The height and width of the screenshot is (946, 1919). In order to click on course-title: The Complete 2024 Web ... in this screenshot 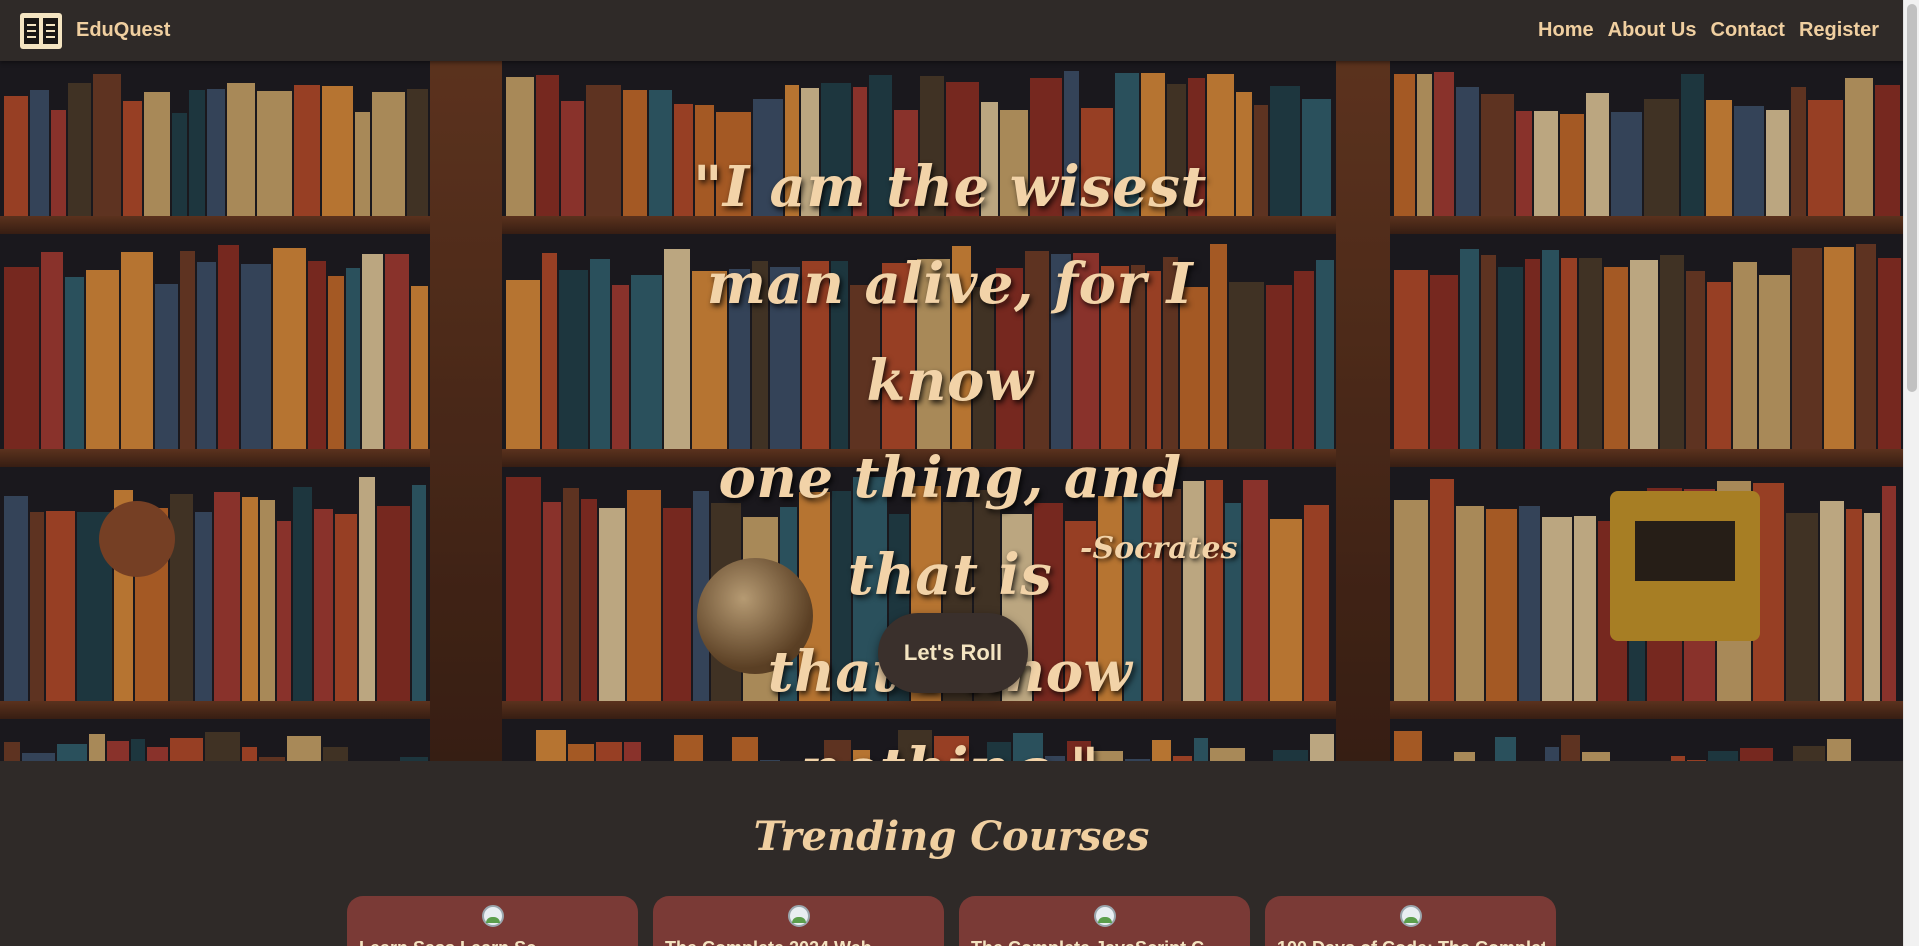, I will do `click(799, 942)`.